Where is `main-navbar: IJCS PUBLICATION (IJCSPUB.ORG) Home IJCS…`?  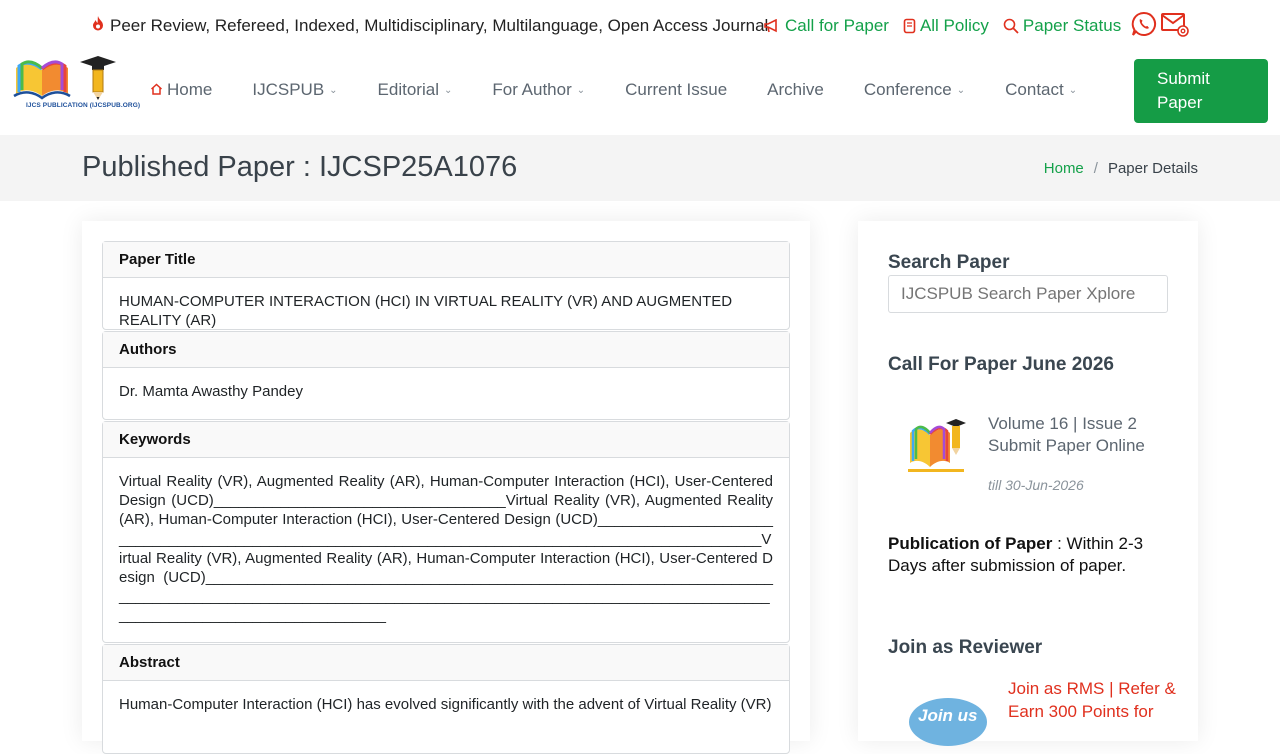 main-navbar: IJCS PUBLICATION (IJCSPUB.ORG) Home IJCS… is located at coordinates (640, 93).